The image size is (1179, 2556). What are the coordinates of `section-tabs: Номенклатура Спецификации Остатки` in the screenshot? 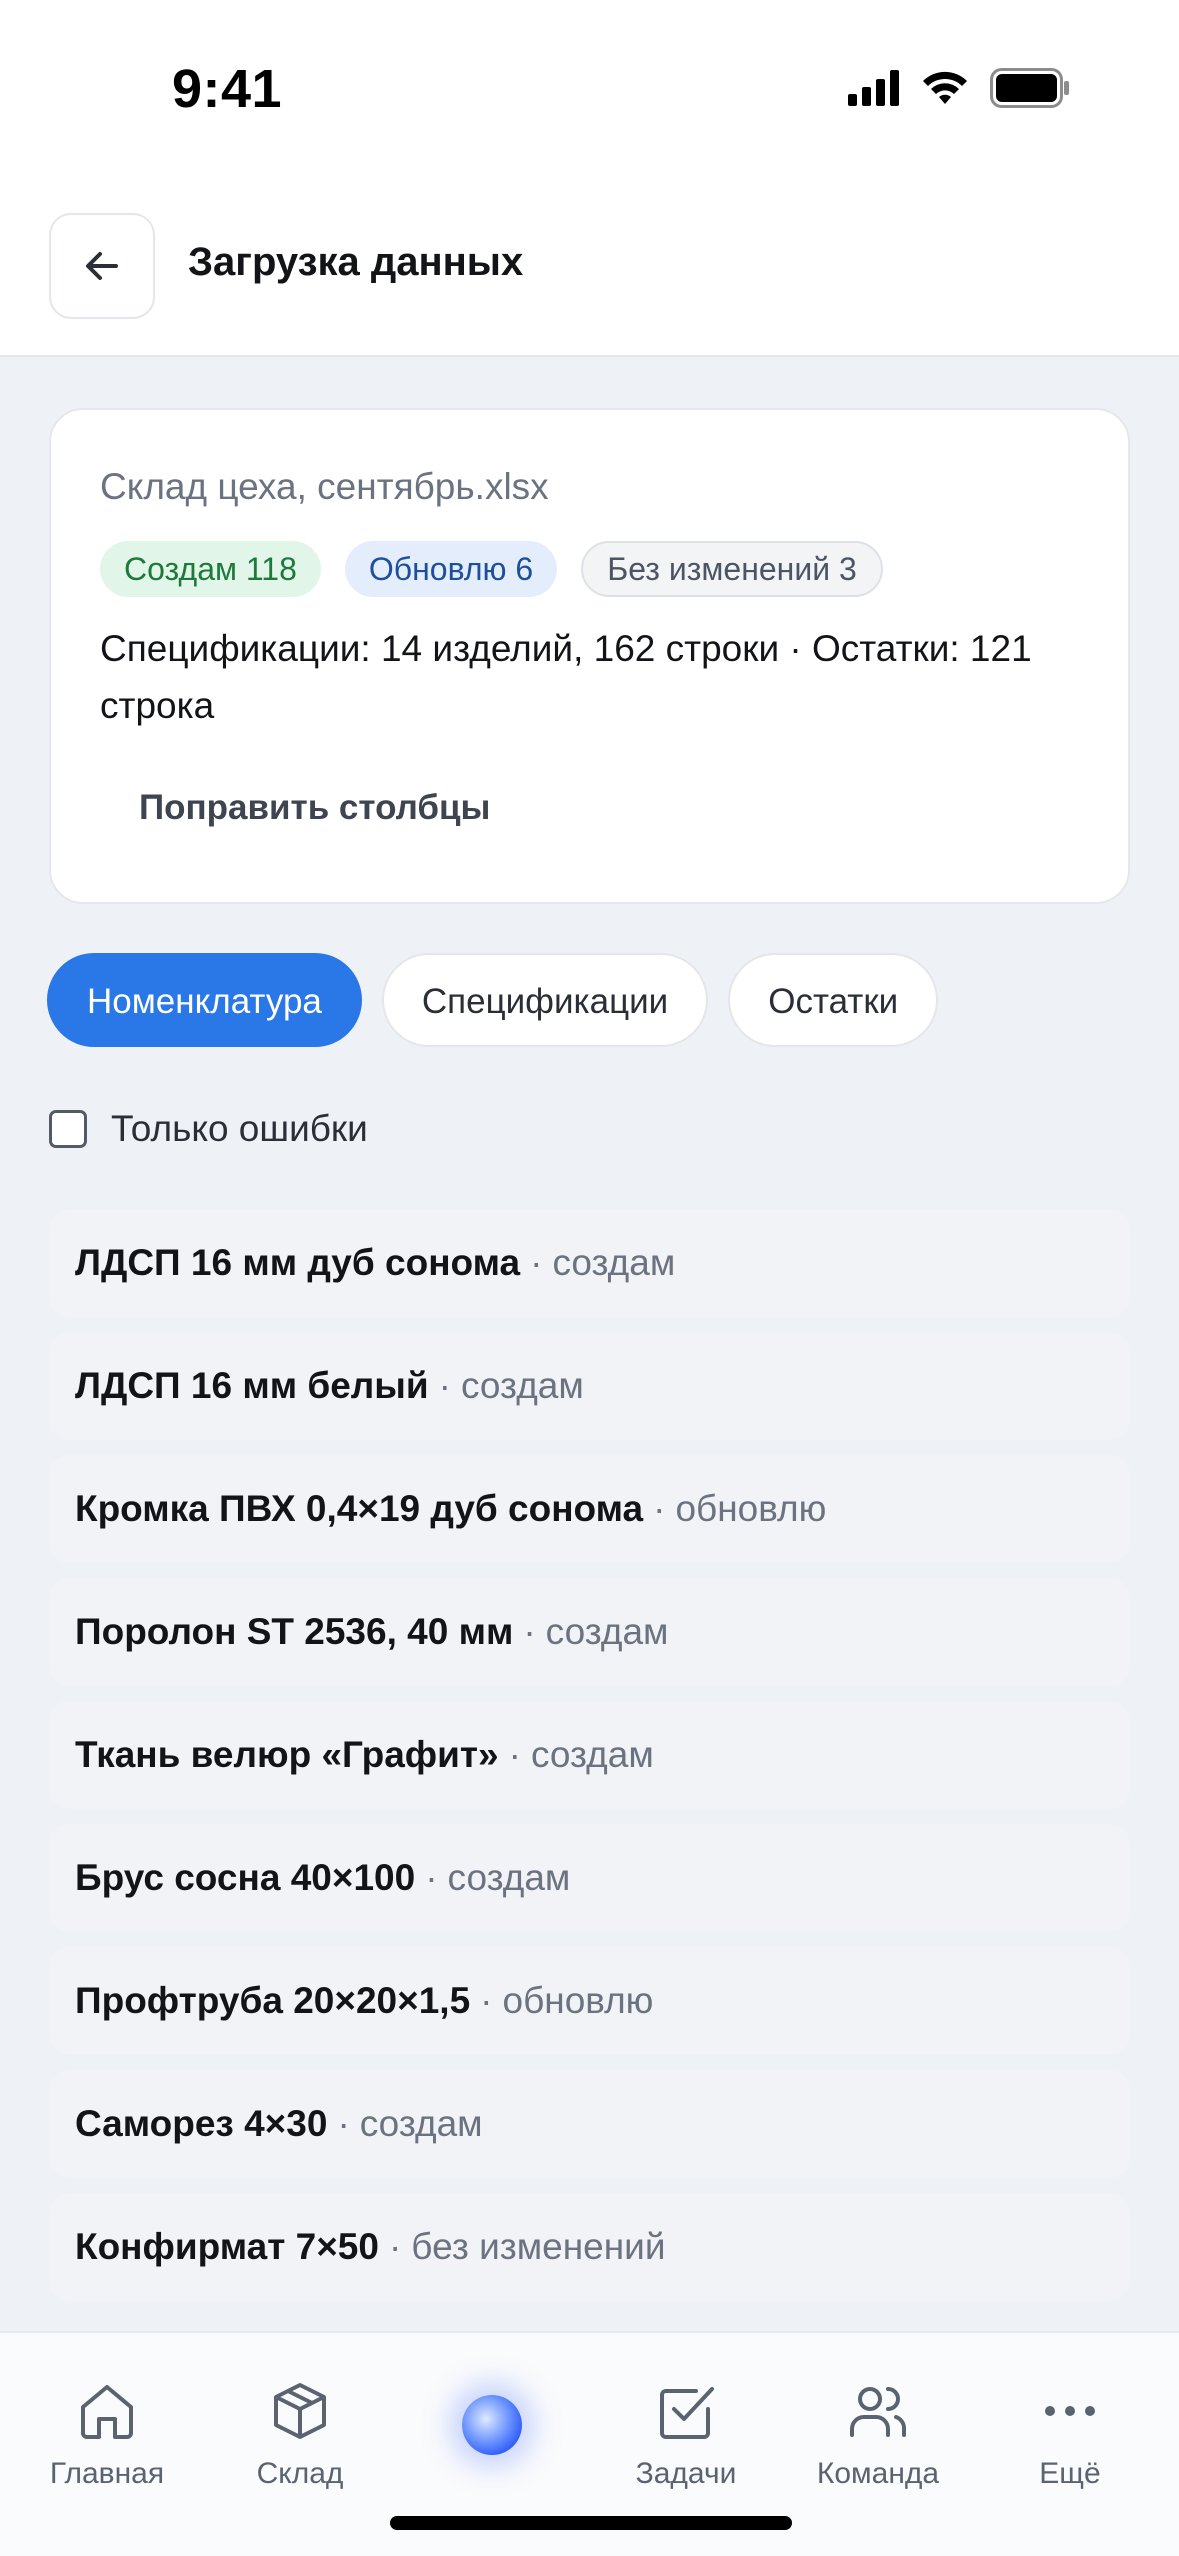 It's located at (493, 1000).